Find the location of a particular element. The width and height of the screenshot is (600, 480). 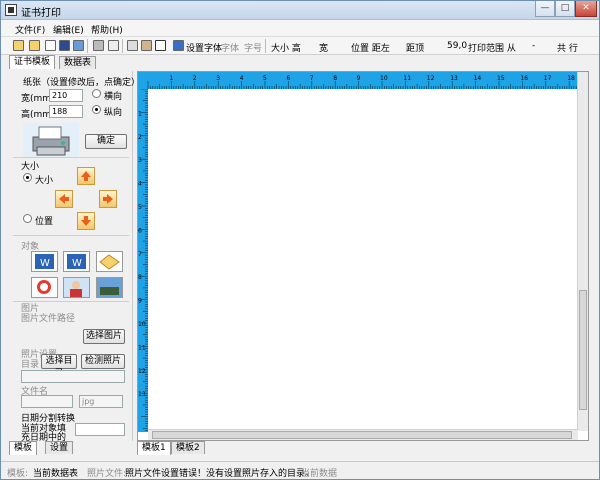

vertical-scroll-thumb is located at coordinates (583, 350).